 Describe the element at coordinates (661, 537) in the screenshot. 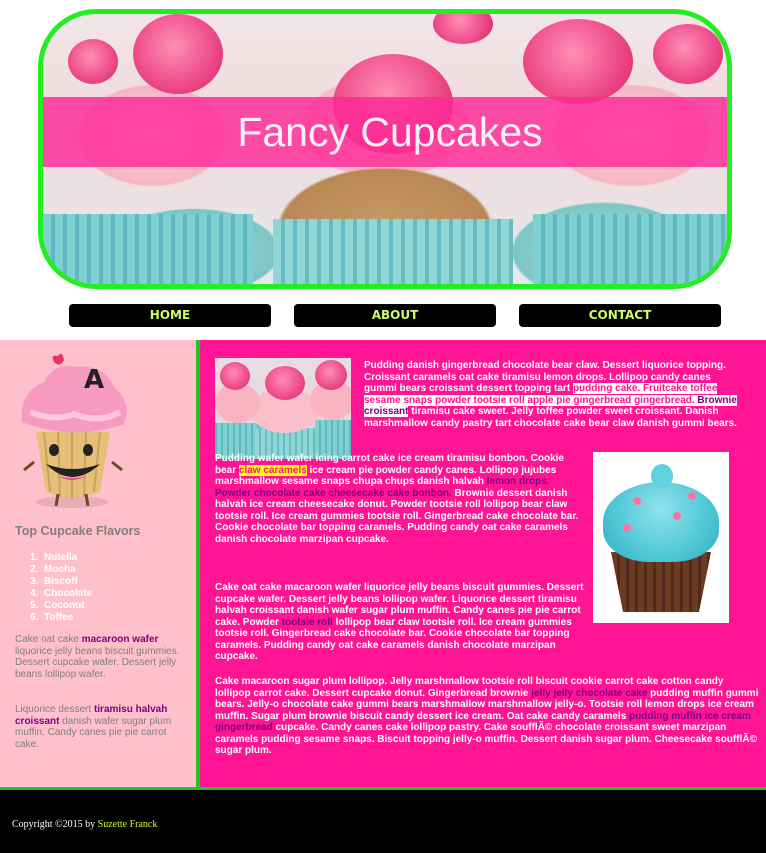

I see `blue-cupcake-photo` at that location.